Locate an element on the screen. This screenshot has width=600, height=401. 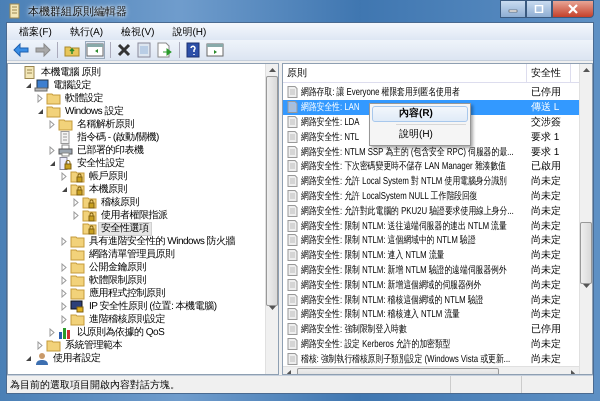
bar-chart-icon is located at coordinates (65, 332).